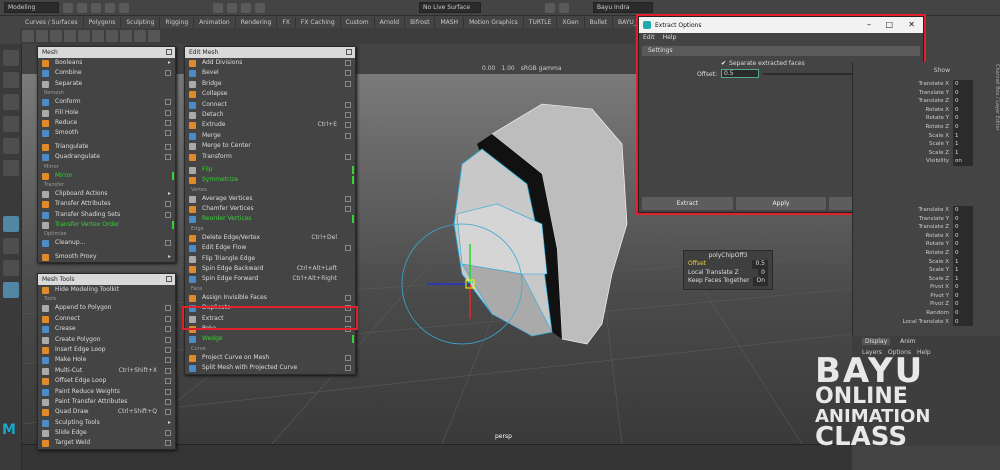  Describe the element at coordinates (358, 22) in the screenshot. I see `shelf-tab-custom: Custom` at that location.